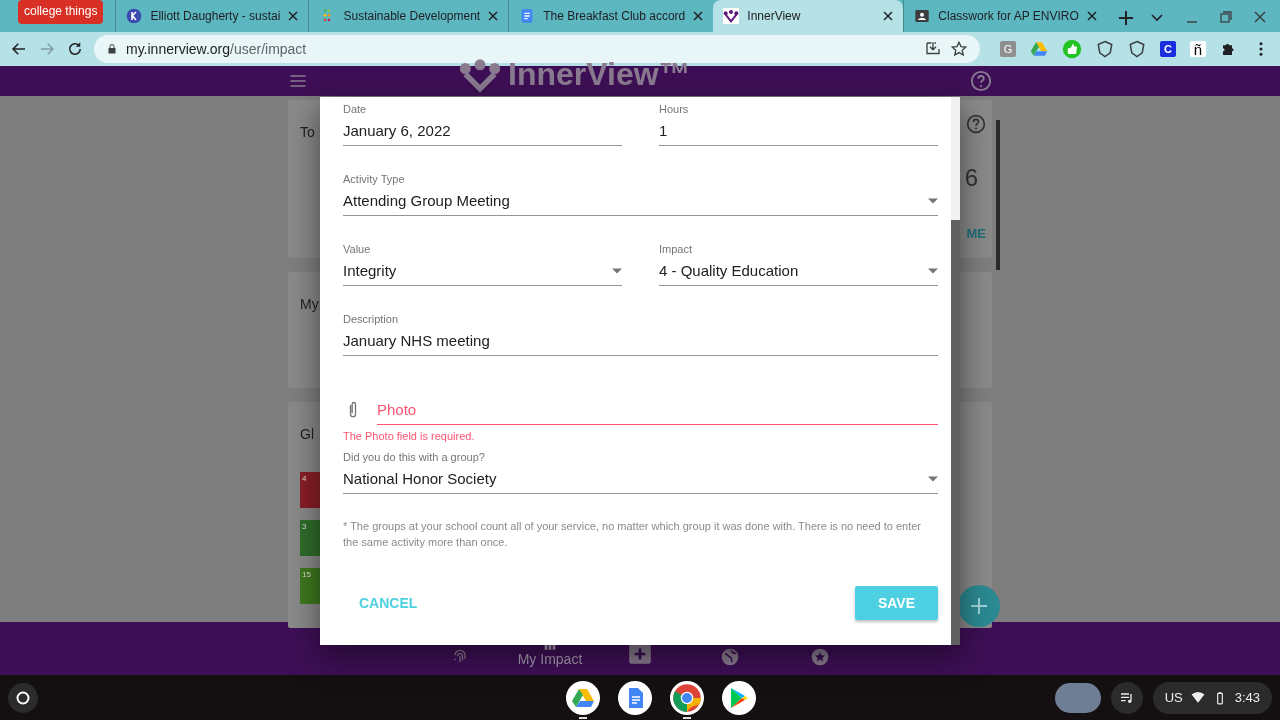 The image size is (1280, 720). Describe the element at coordinates (676, 249) in the screenshot. I see `field-label: Impact` at that location.